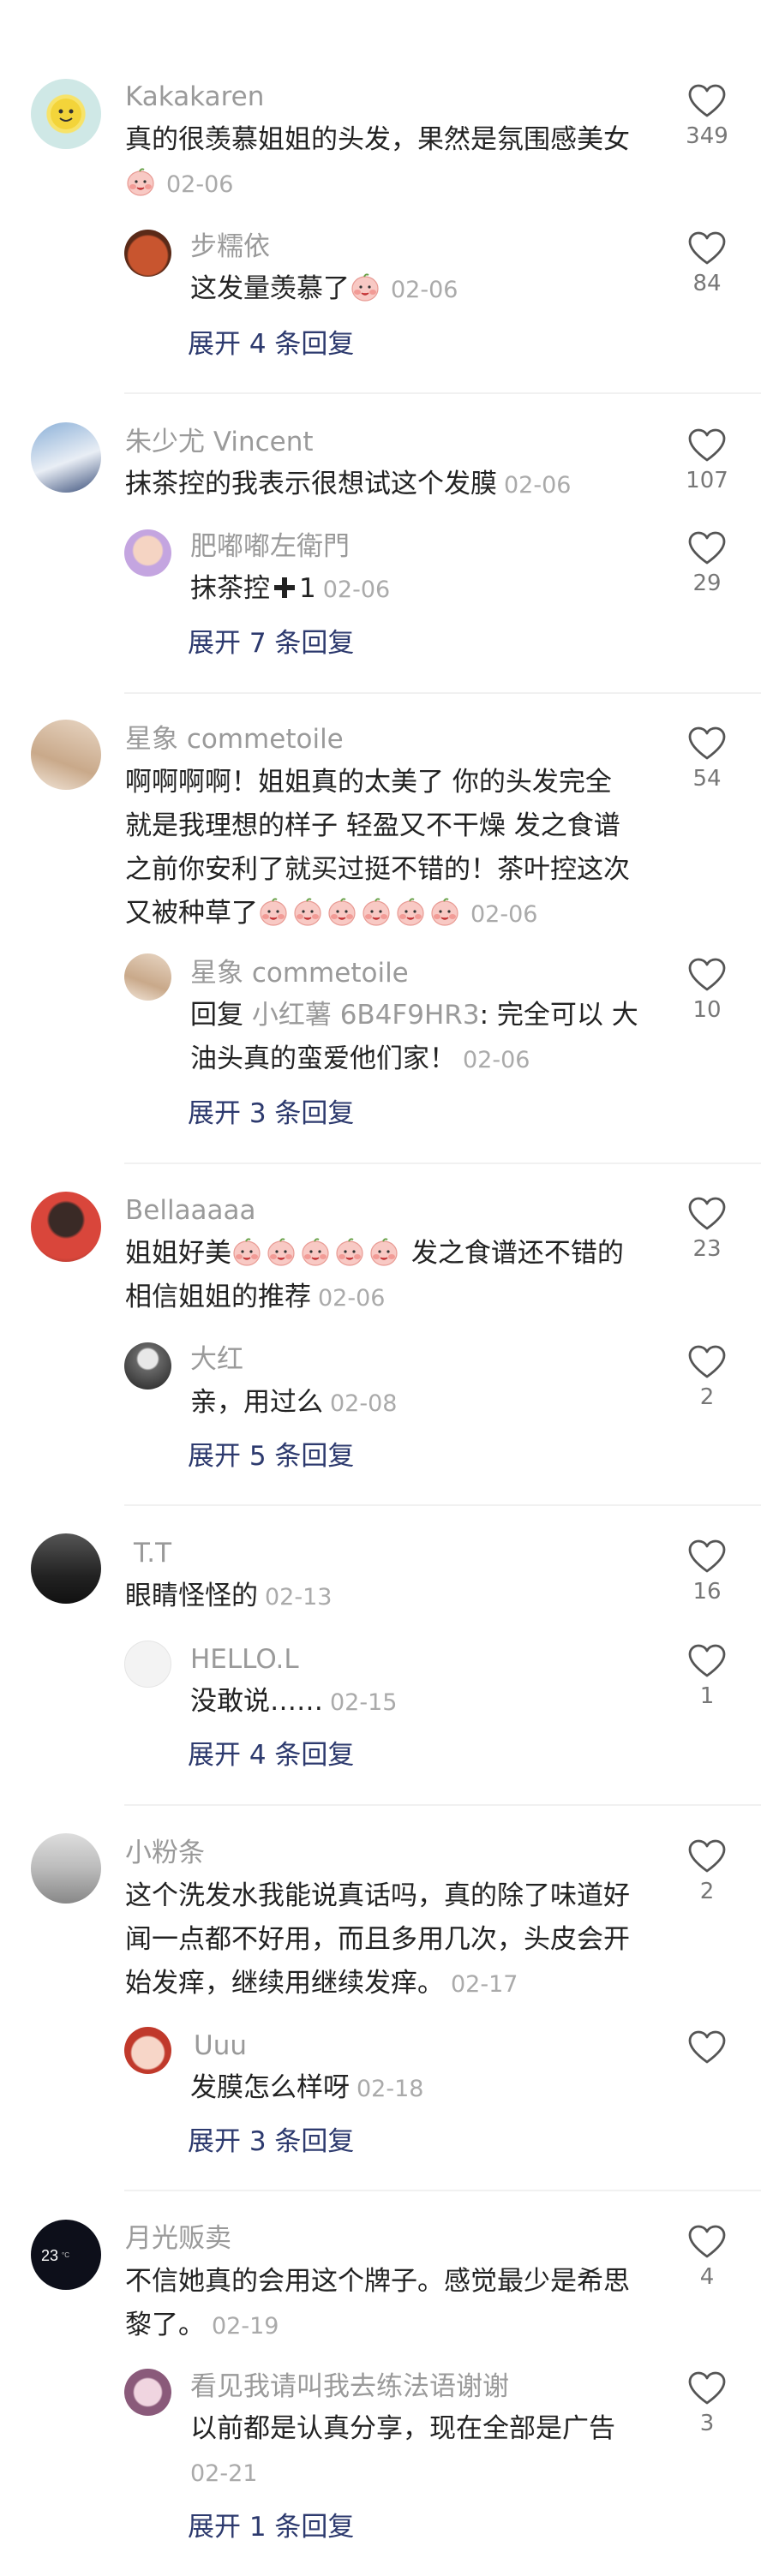 This screenshot has height=2576, width=761. Describe the element at coordinates (707, 265) in the screenshot. I see `like-button: 84` at that location.